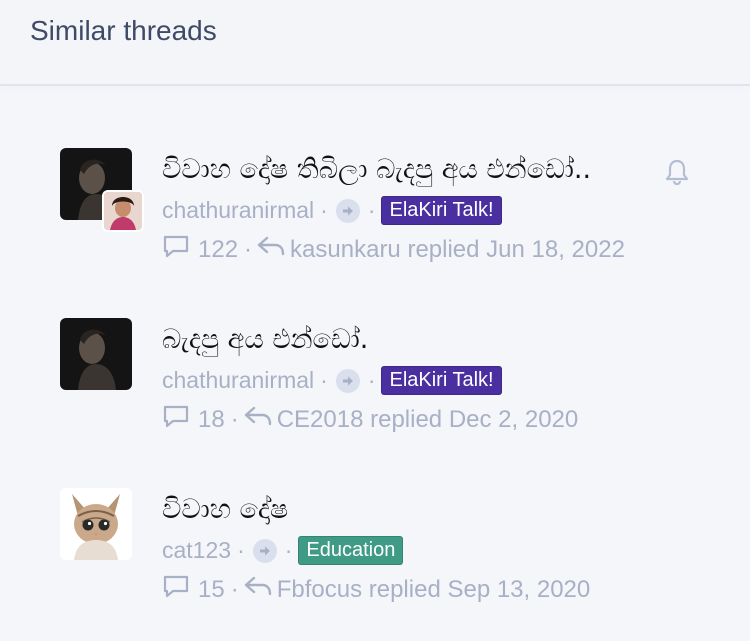  I want to click on last-poster-avatar, so click(123, 211).